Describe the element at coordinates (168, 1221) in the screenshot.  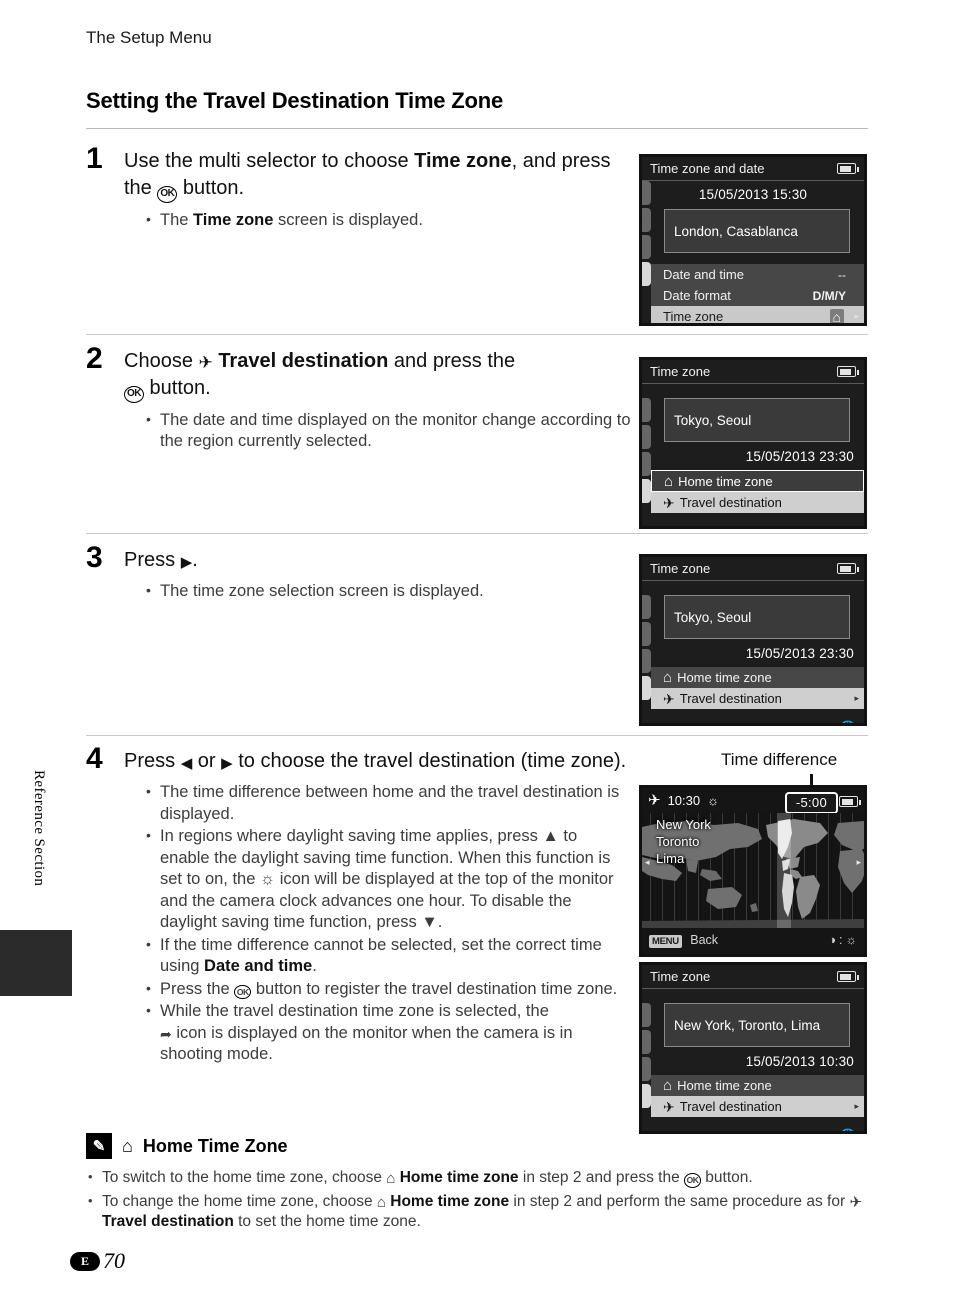
I see `note-text-b2: Travel destination` at that location.